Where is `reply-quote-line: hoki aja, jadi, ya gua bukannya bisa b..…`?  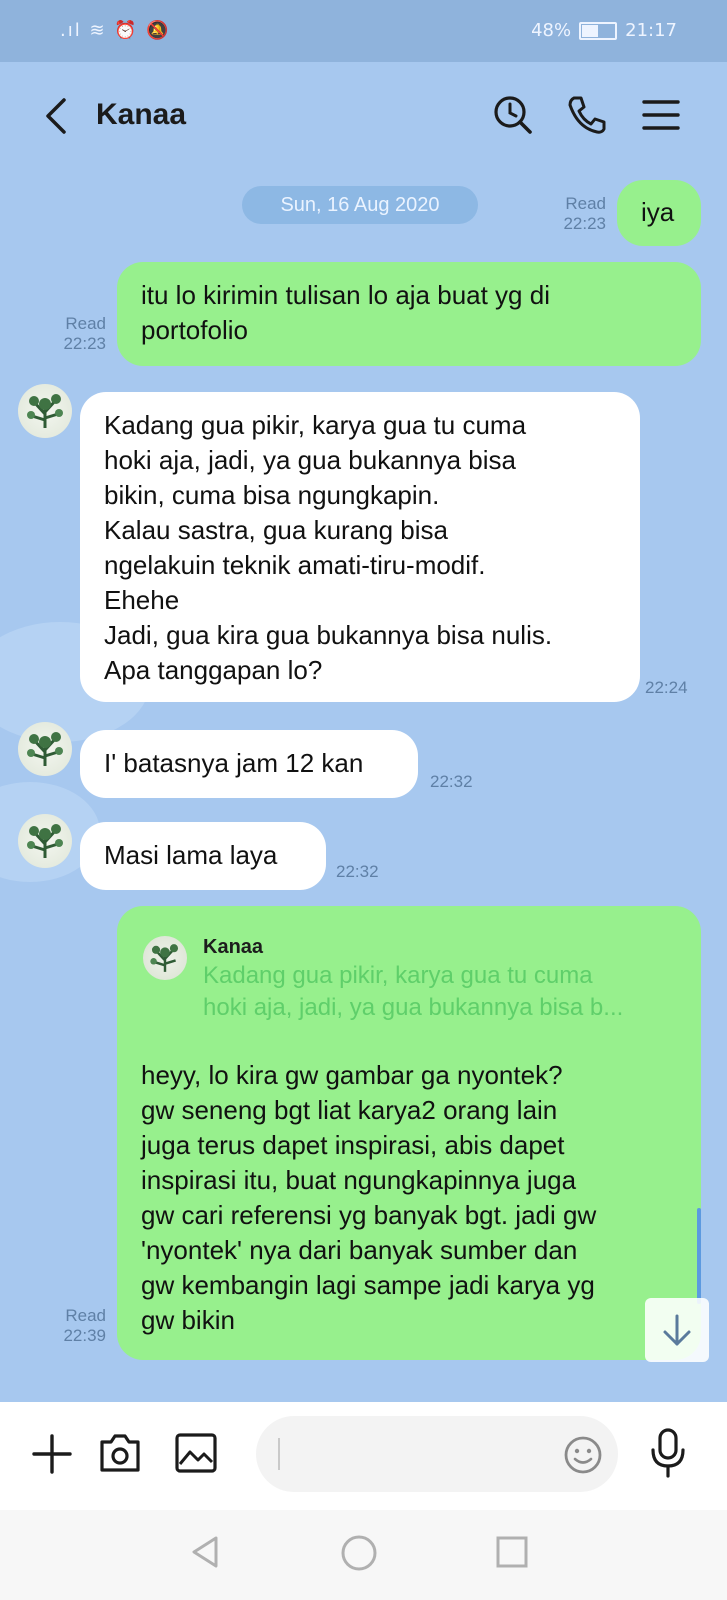 reply-quote-line: hoki aja, jadi, ya gua bukannya bisa b..… is located at coordinates (413, 1007).